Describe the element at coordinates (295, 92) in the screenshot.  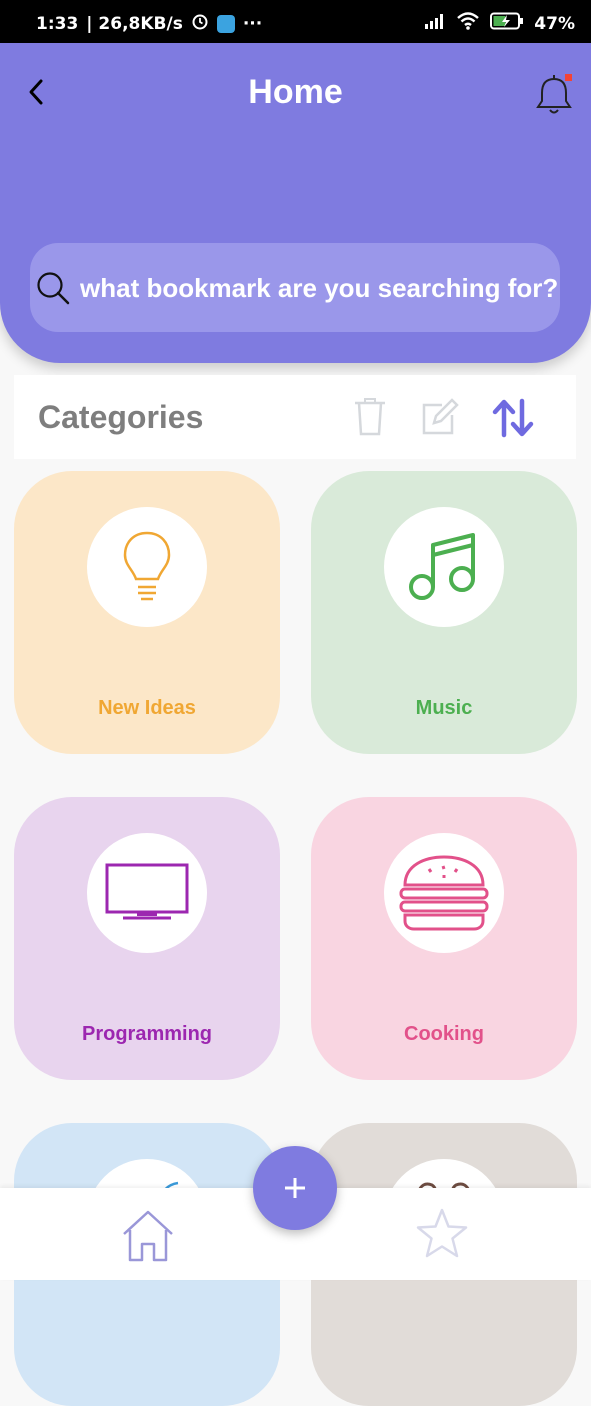
I see `page-title: Home` at that location.